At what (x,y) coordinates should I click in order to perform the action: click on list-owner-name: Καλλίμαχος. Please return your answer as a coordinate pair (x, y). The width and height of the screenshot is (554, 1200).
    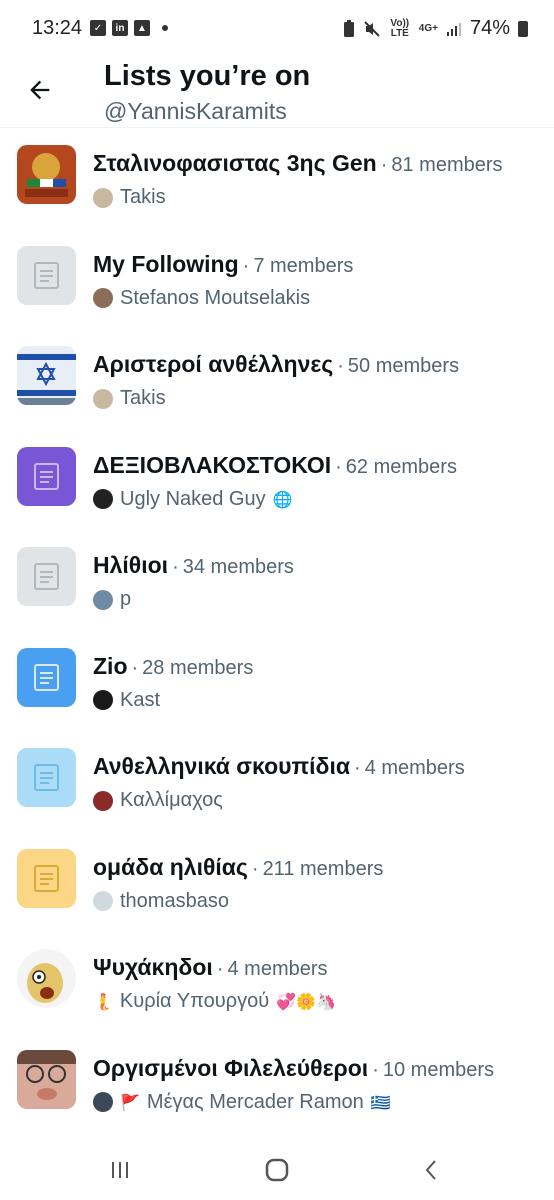
    Looking at the image, I should click on (171, 800).